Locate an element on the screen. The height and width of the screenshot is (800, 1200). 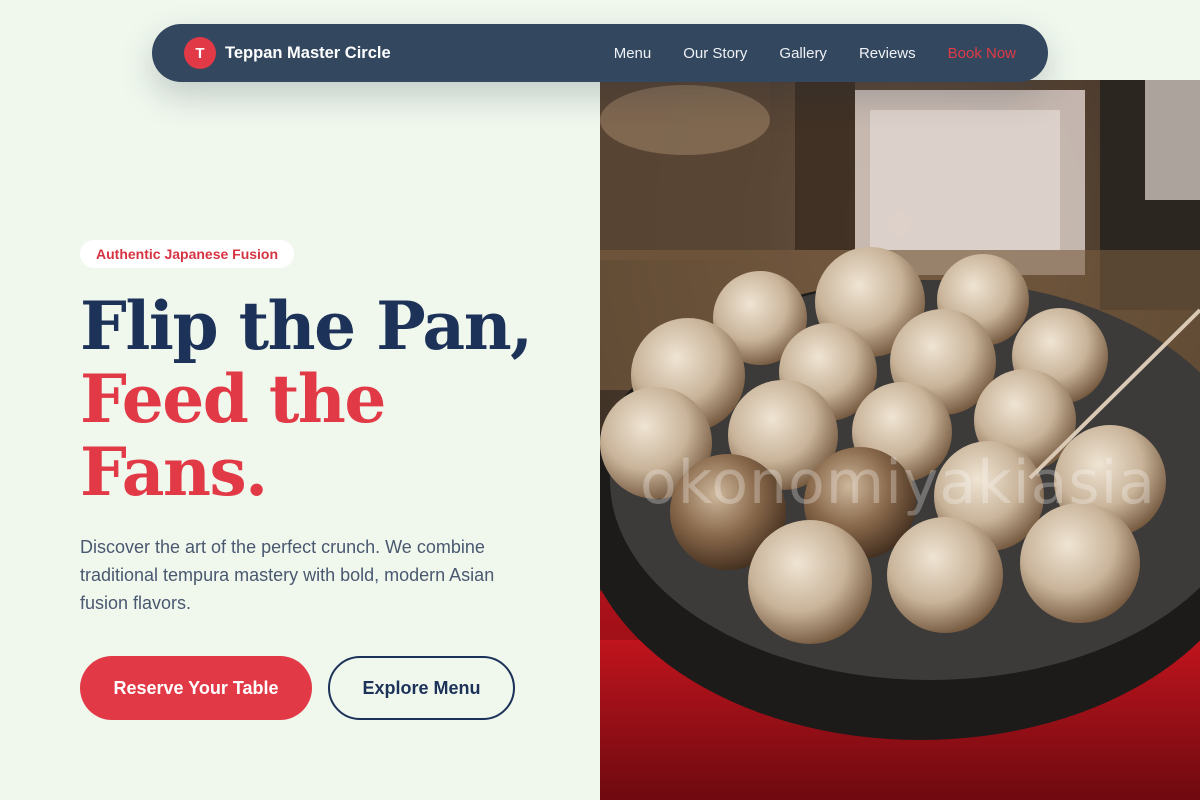
brand: T Teppan Master Circle is located at coordinates (287, 53).